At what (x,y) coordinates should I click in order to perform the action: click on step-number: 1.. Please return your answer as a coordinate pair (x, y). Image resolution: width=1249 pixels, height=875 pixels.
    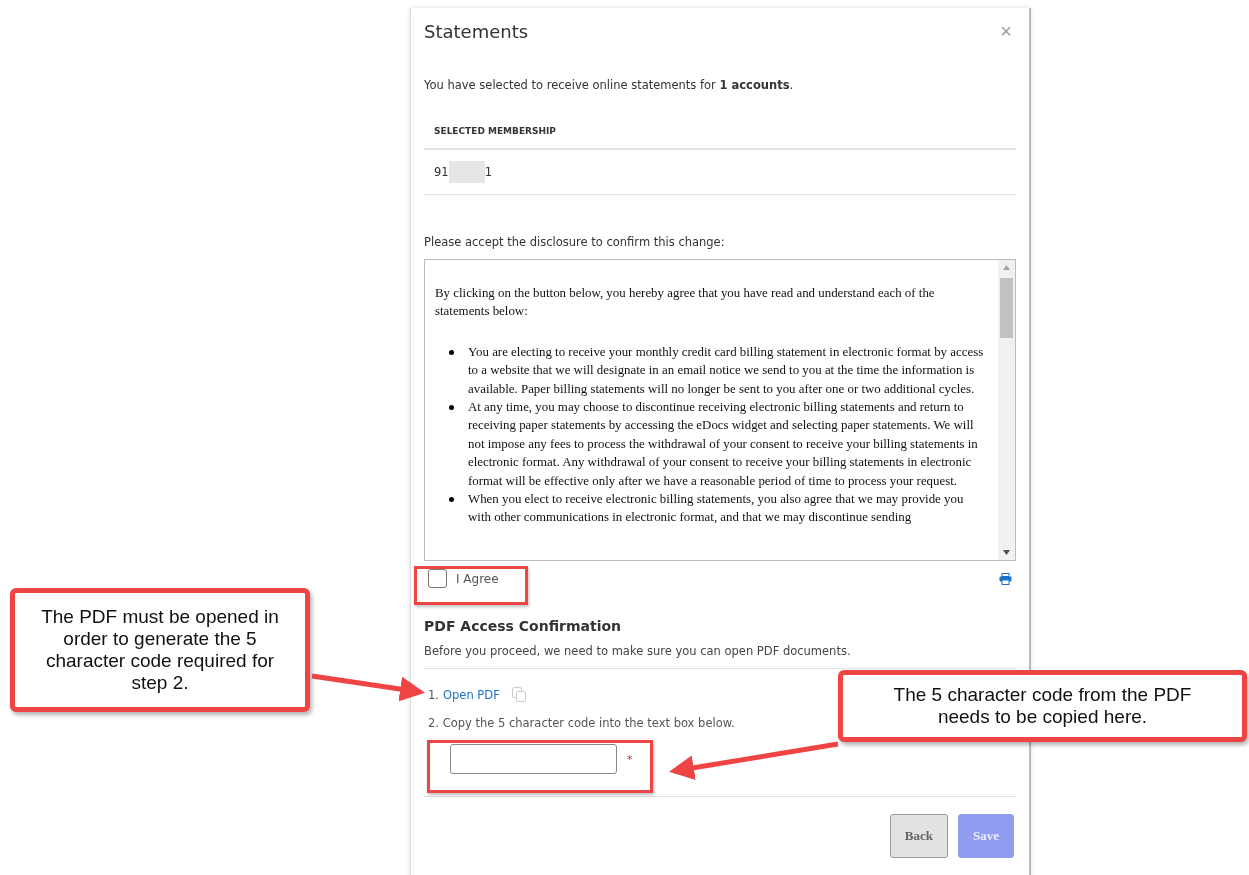
    Looking at the image, I should click on (433, 694).